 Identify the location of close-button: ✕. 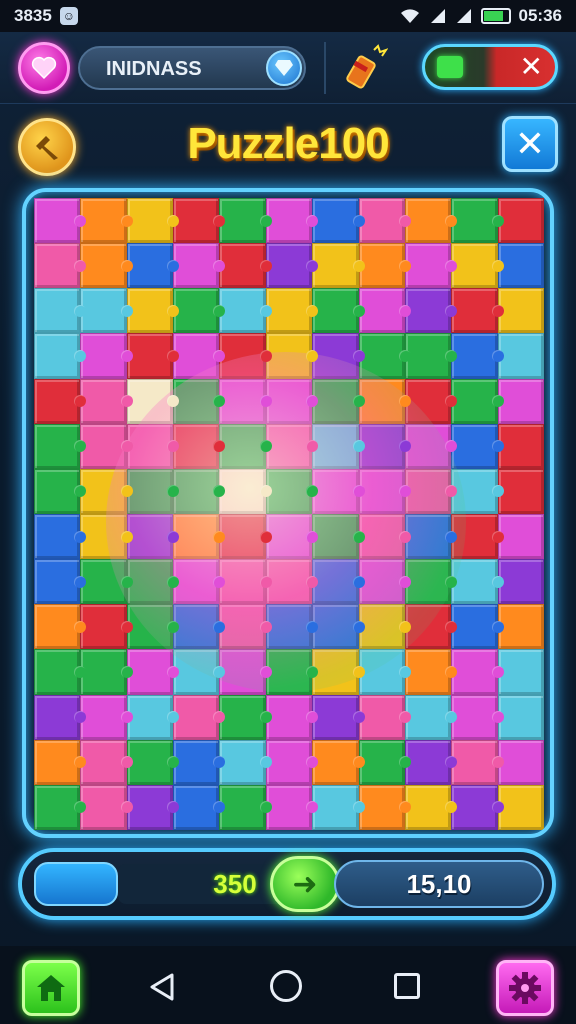
(530, 144).